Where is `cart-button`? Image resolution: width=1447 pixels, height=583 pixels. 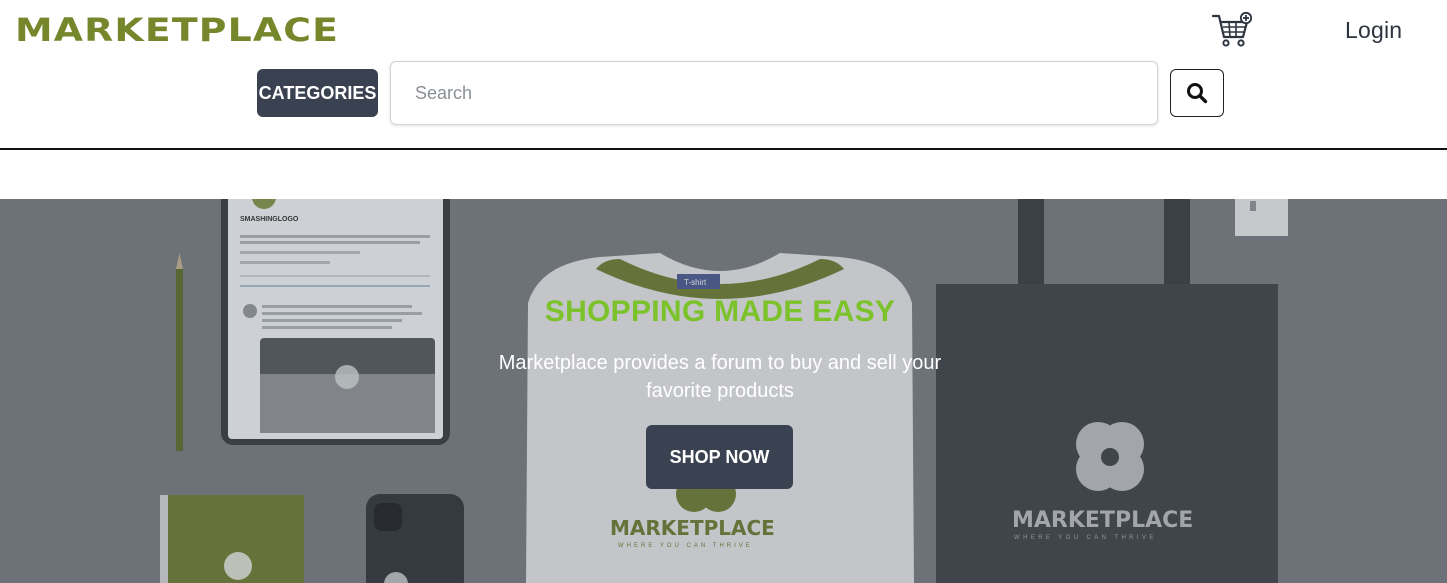 cart-button is located at coordinates (1232, 30).